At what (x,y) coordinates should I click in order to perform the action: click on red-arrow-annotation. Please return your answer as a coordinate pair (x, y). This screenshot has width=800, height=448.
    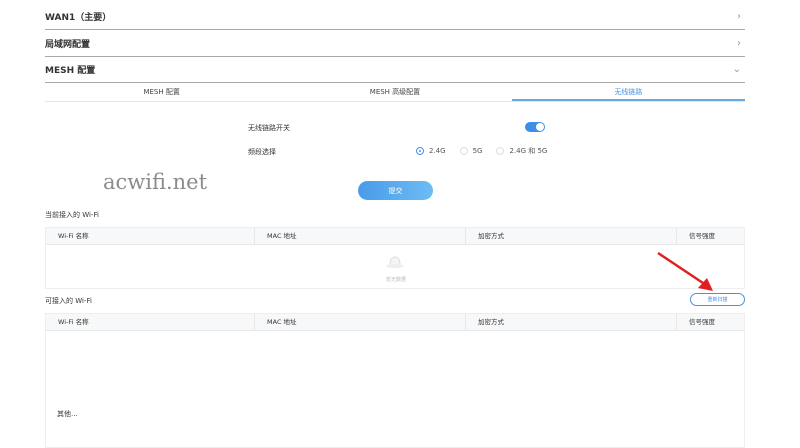
    Looking at the image, I should click on (685, 271).